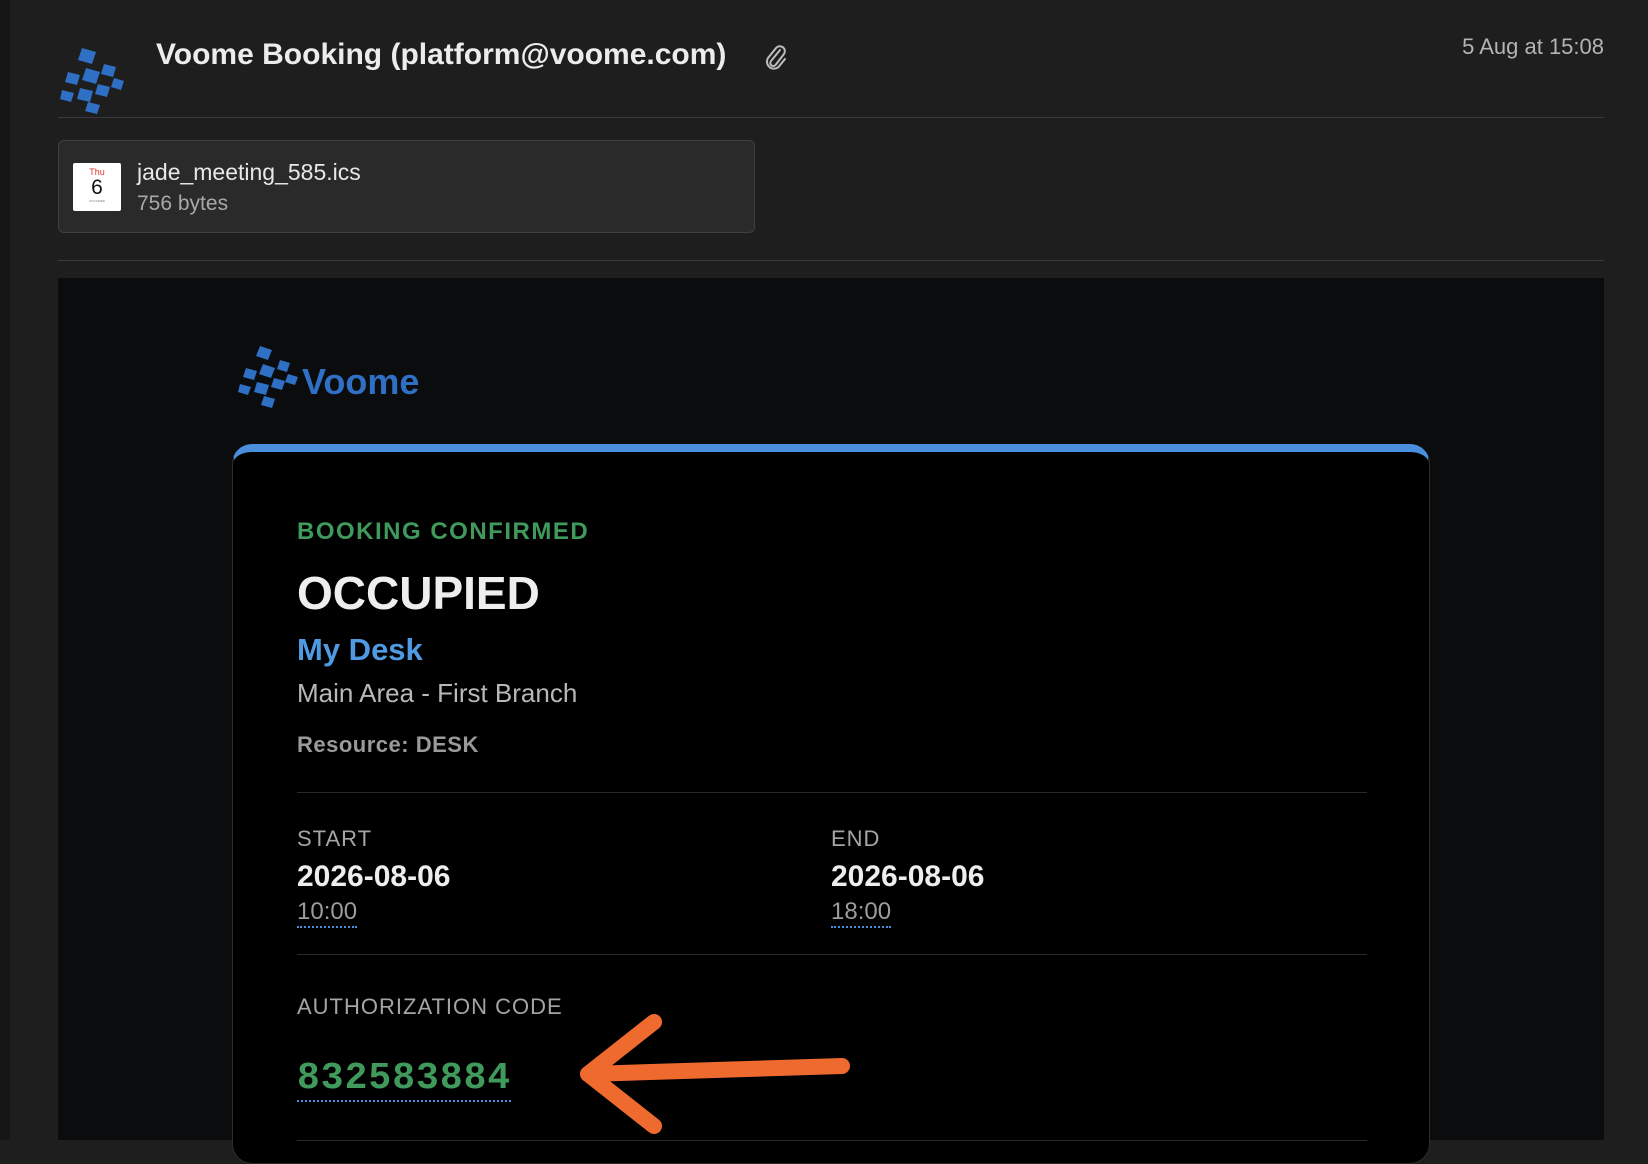  What do you see at coordinates (418, 593) in the screenshot?
I see `booking-title: OCCUPIED` at bounding box center [418, 593].